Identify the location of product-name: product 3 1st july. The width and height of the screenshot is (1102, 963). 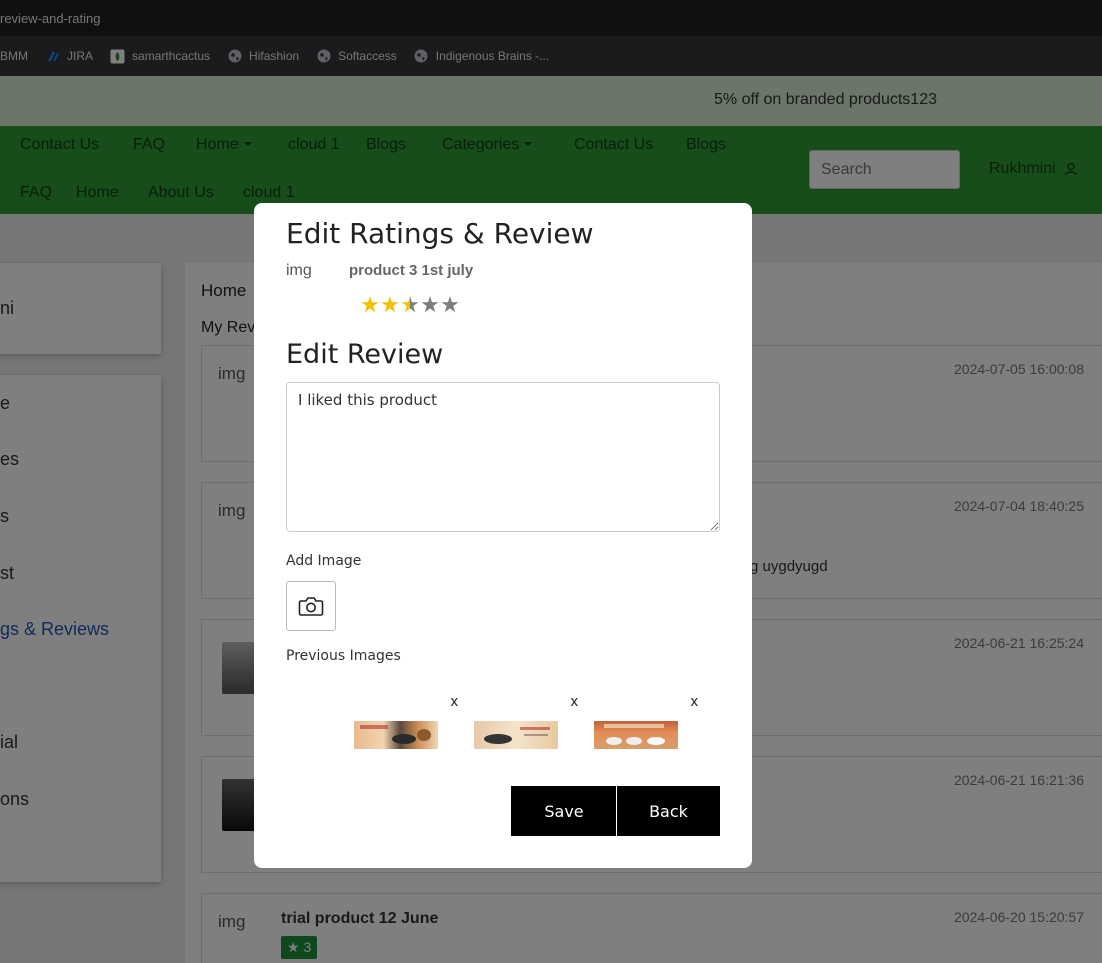
(411, 270).